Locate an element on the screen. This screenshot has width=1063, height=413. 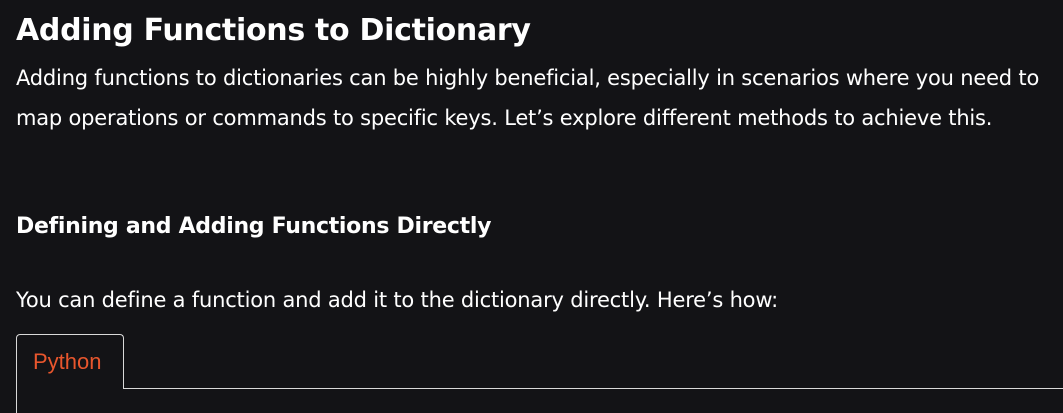
section-heading: Defining and Adding Functions Directly is located at coordinates (254, 226).